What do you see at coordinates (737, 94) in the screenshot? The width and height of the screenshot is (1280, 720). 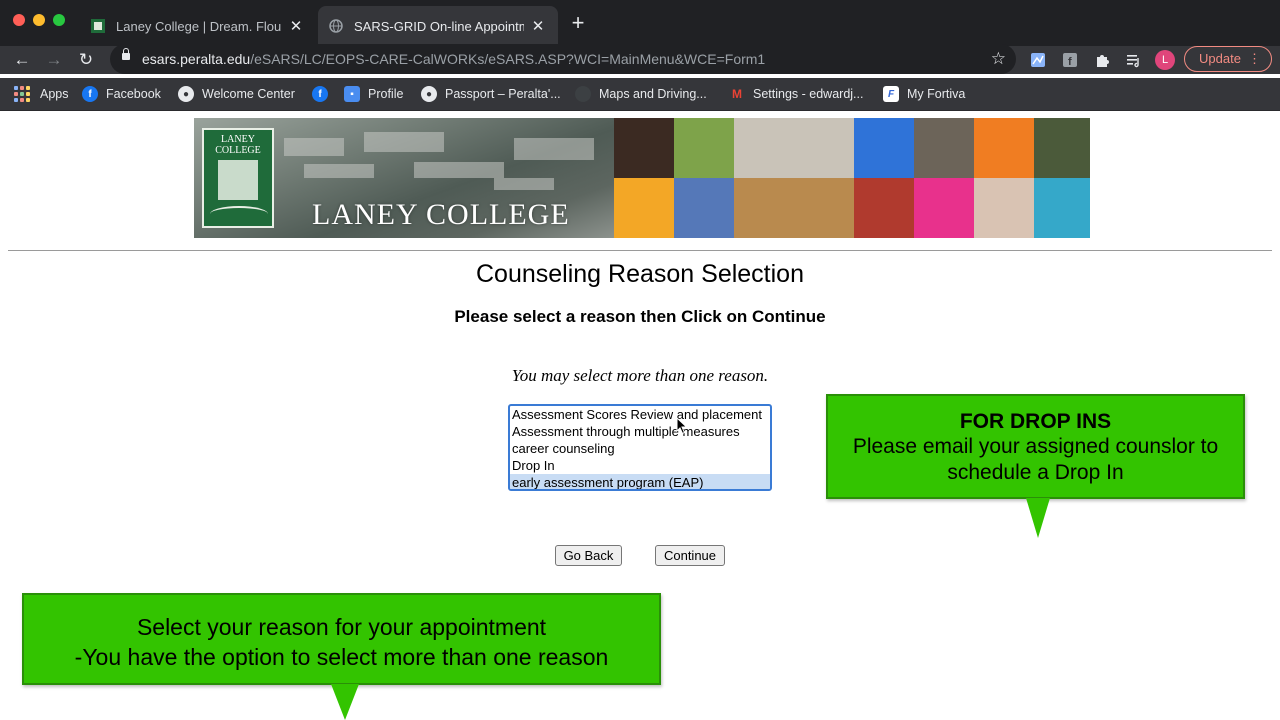 I see `gmail-icon: M` at bounding box center [737, 94].